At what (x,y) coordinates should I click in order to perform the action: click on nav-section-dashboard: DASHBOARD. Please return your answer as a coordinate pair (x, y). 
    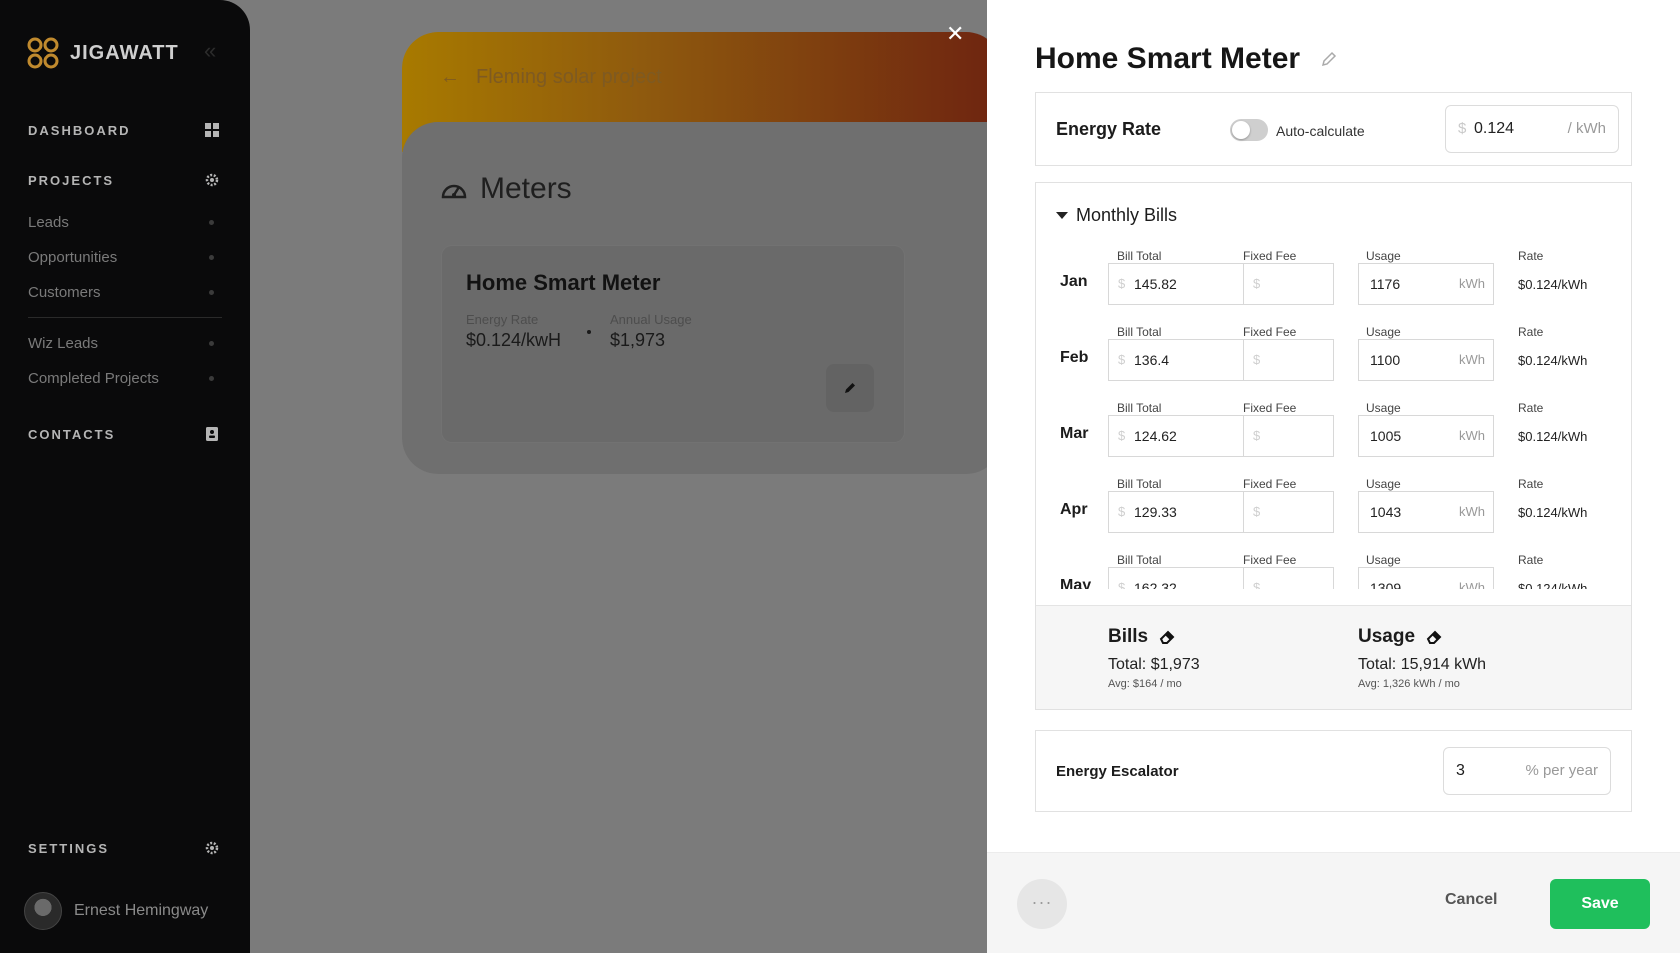
    Looking at the image, I should click on (124, 130).